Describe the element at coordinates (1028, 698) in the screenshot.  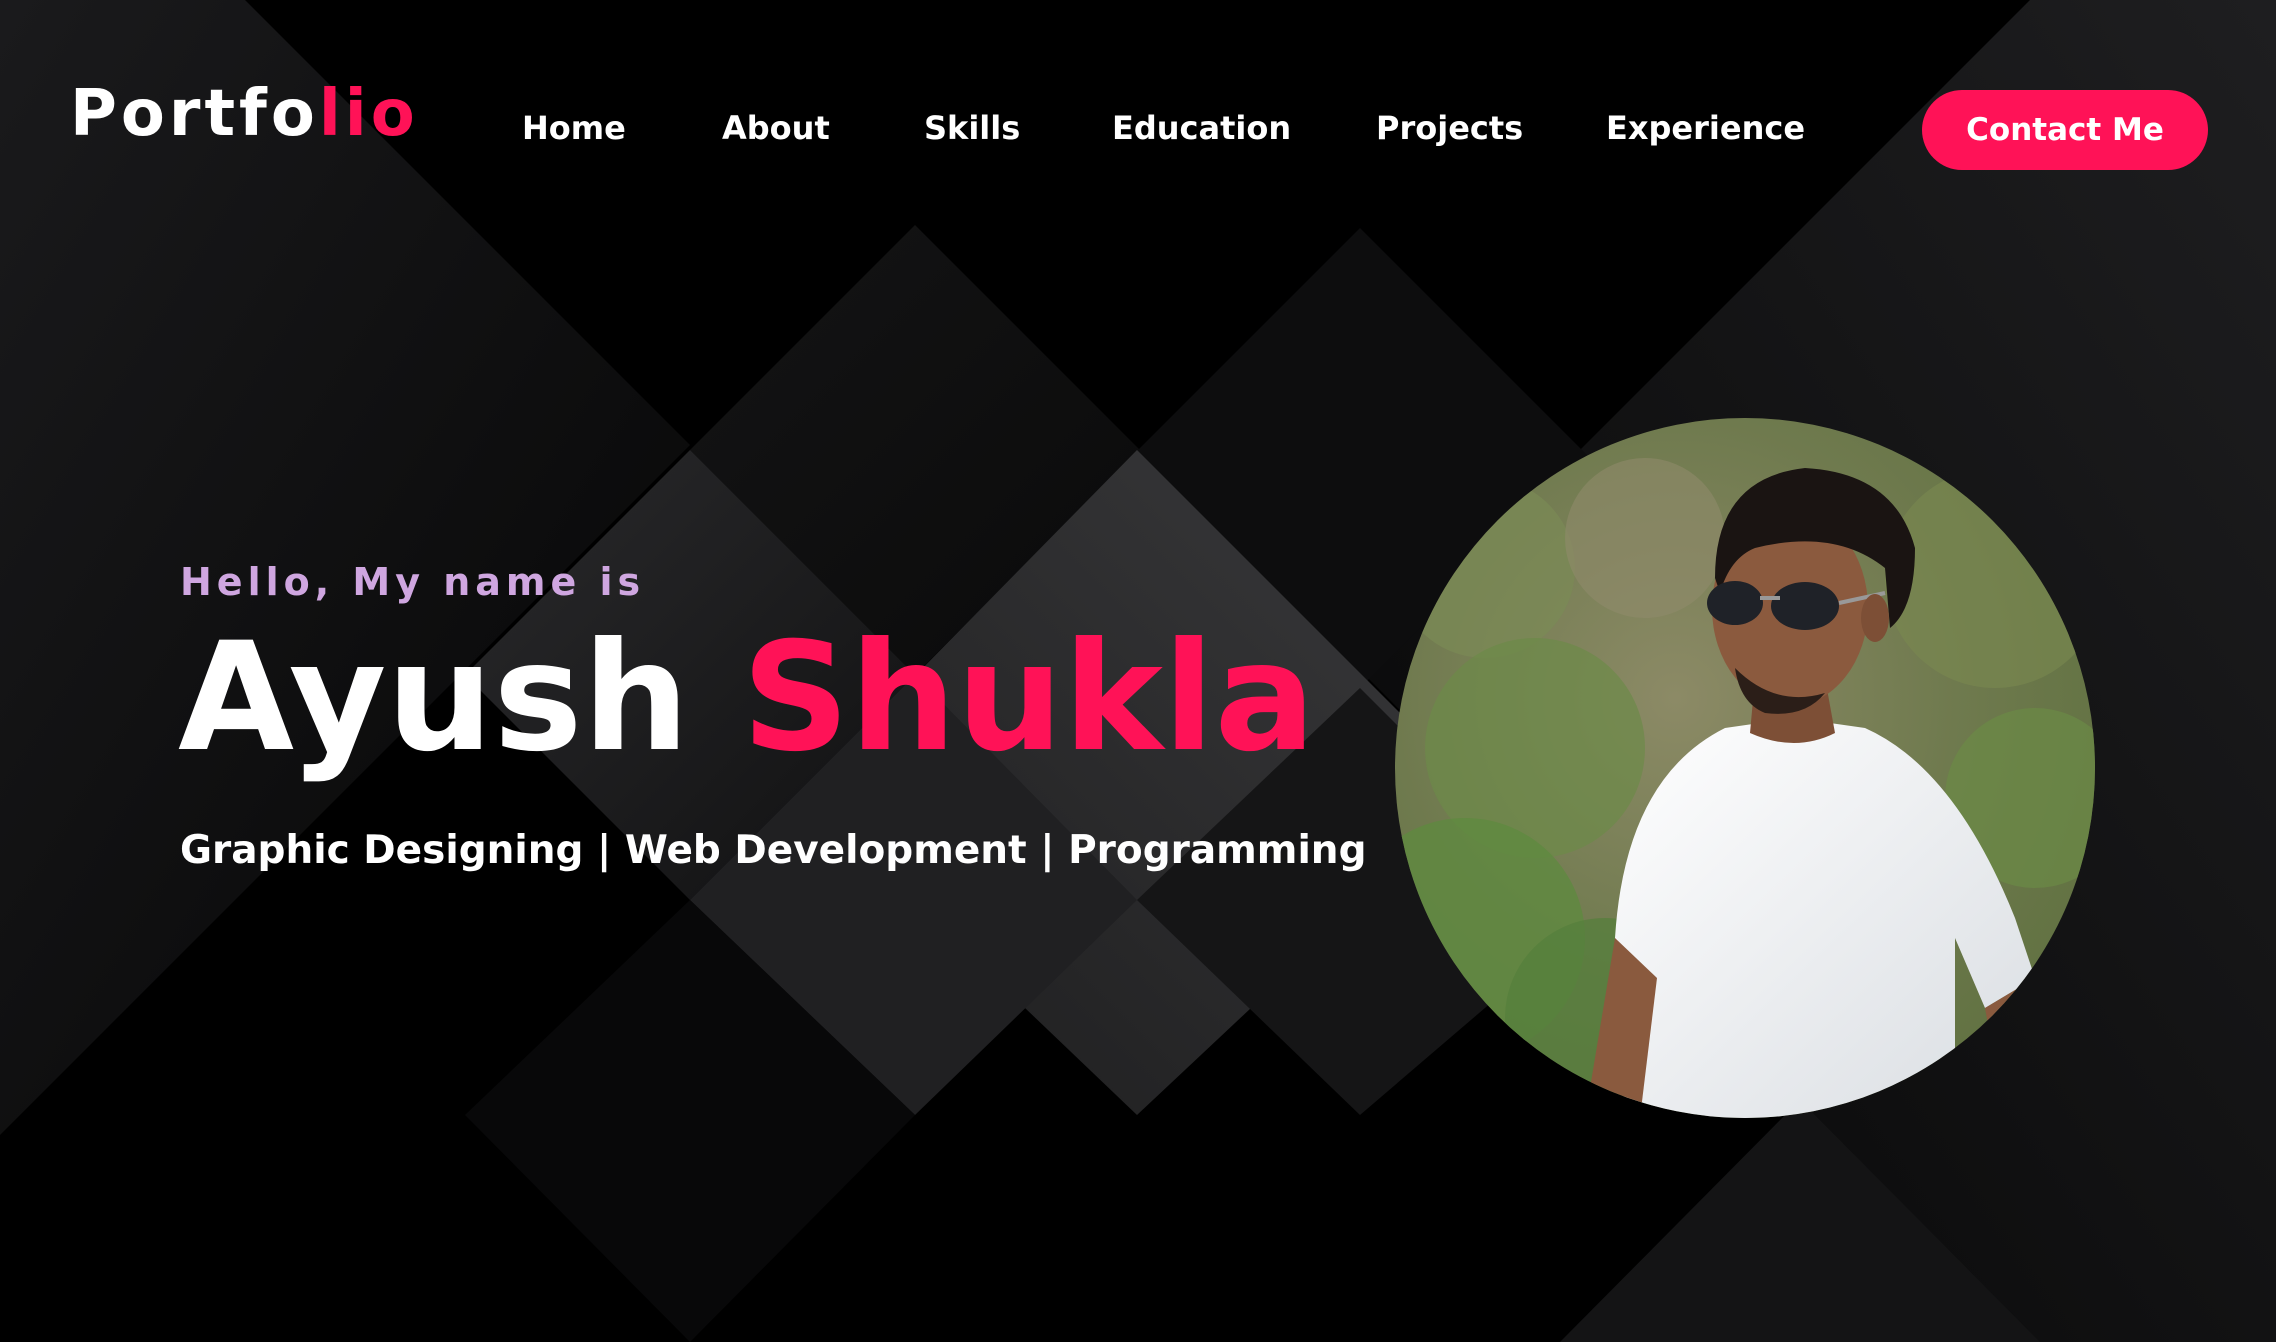
I see `hero-last-name: Shukla` at that location.